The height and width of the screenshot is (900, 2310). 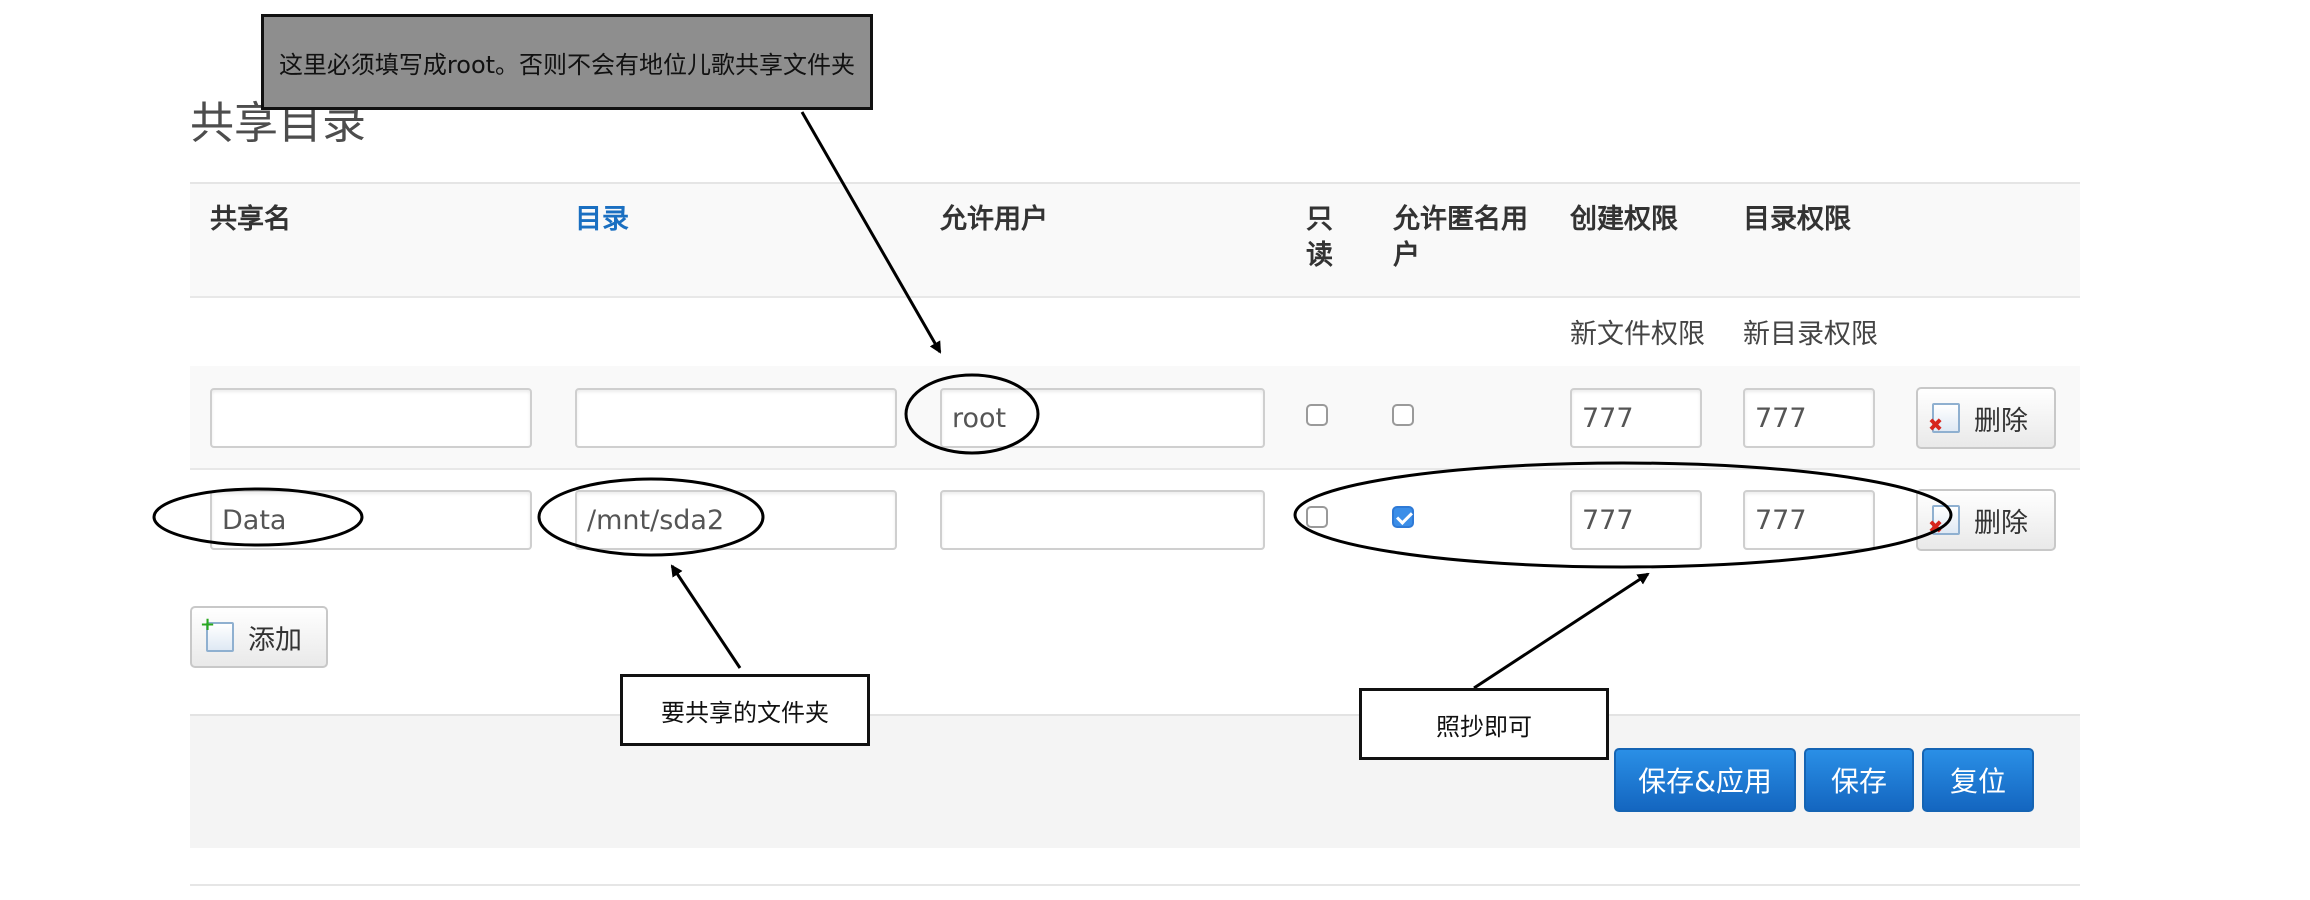 What do you see at coordinates (1484, 724) in the screenshot?
I see `callout-copy-note: 照抄即可` at bounding box center [1484, 724].